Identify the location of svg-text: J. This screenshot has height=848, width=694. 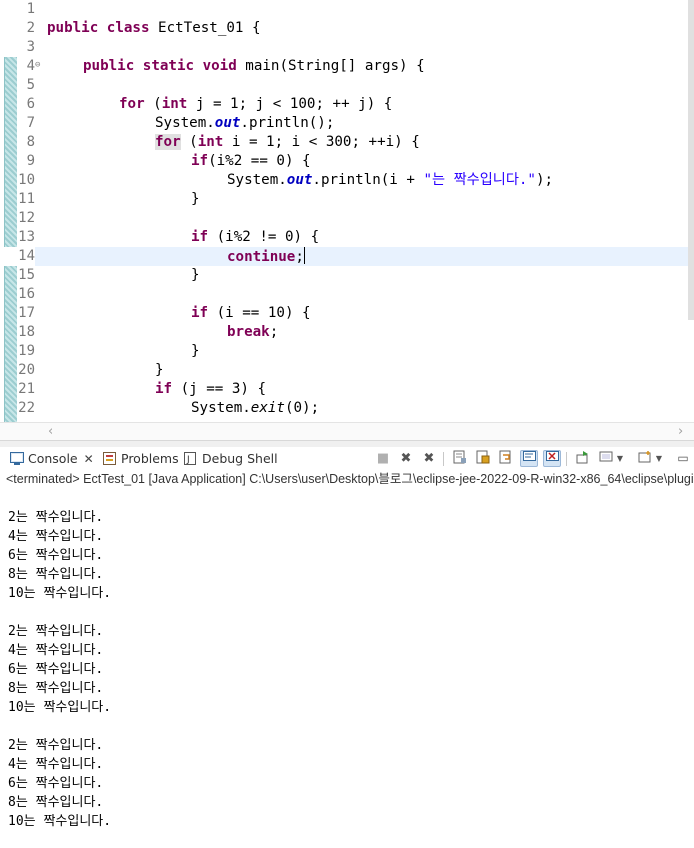
(188, 460).